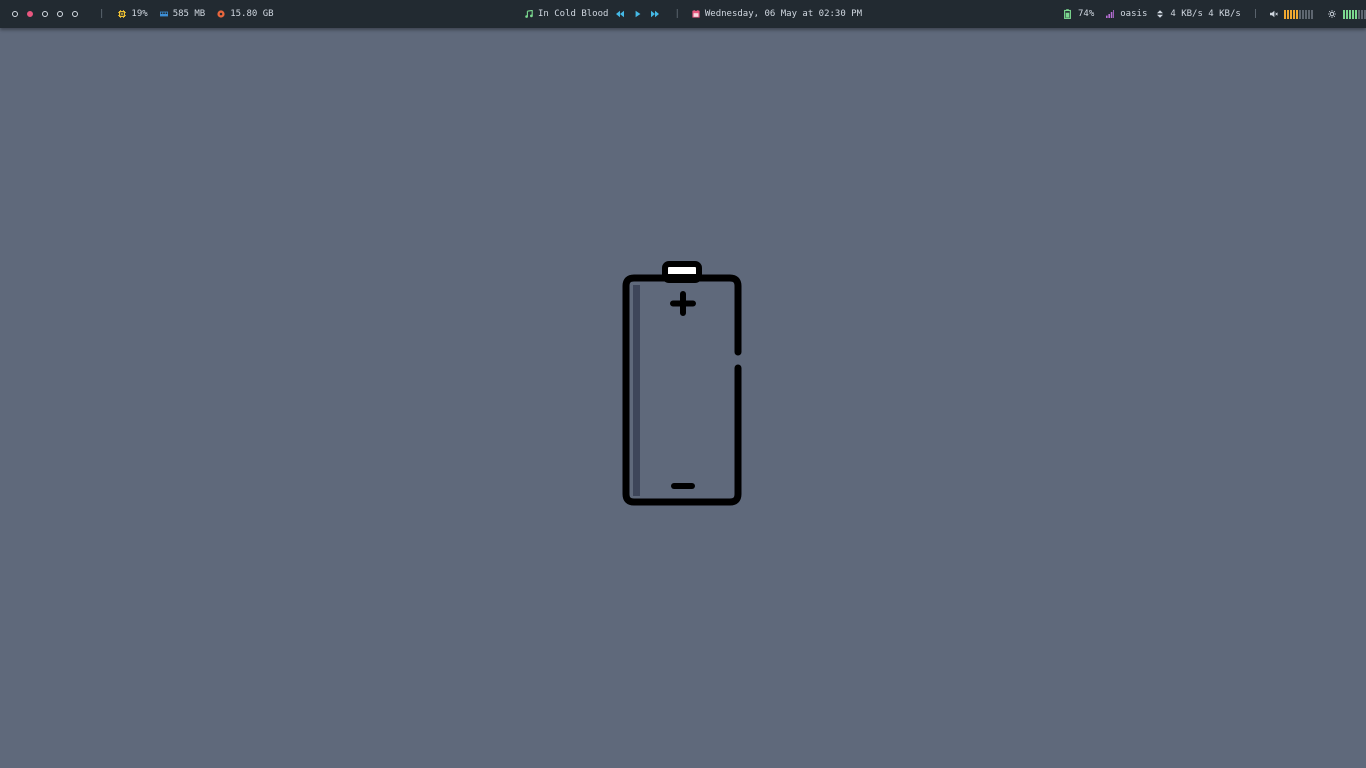 The height and width of the screenshot is (768, 1366). What do you see at coordinates (252, 14) in the screenshot?
I see `disk-usage: 15.80 GB` at bounding box center [252, 14].